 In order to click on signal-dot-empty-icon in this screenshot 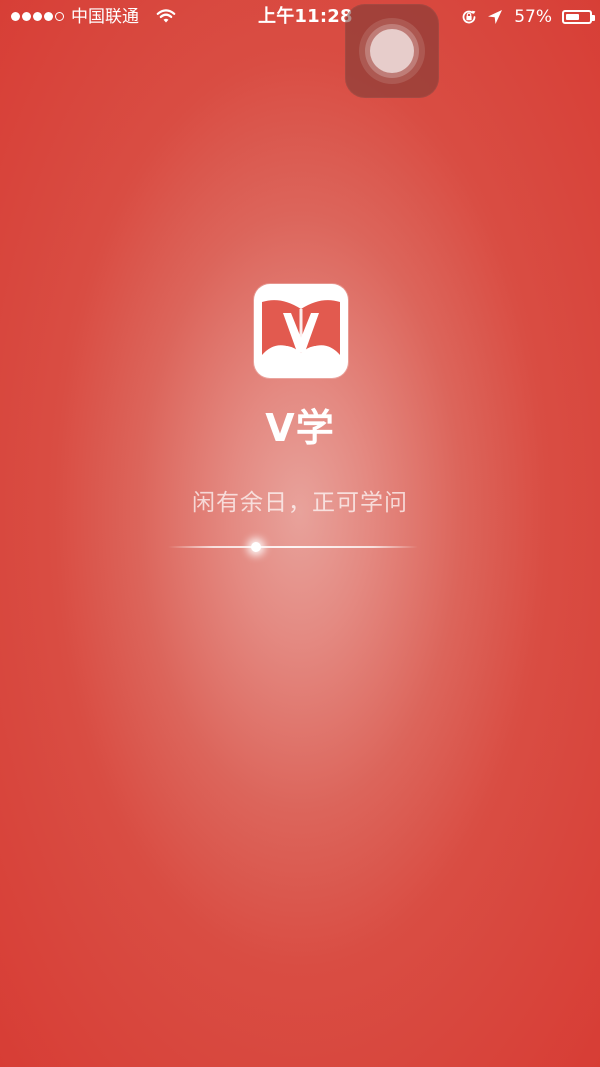, I will do `click(59, 16)`.